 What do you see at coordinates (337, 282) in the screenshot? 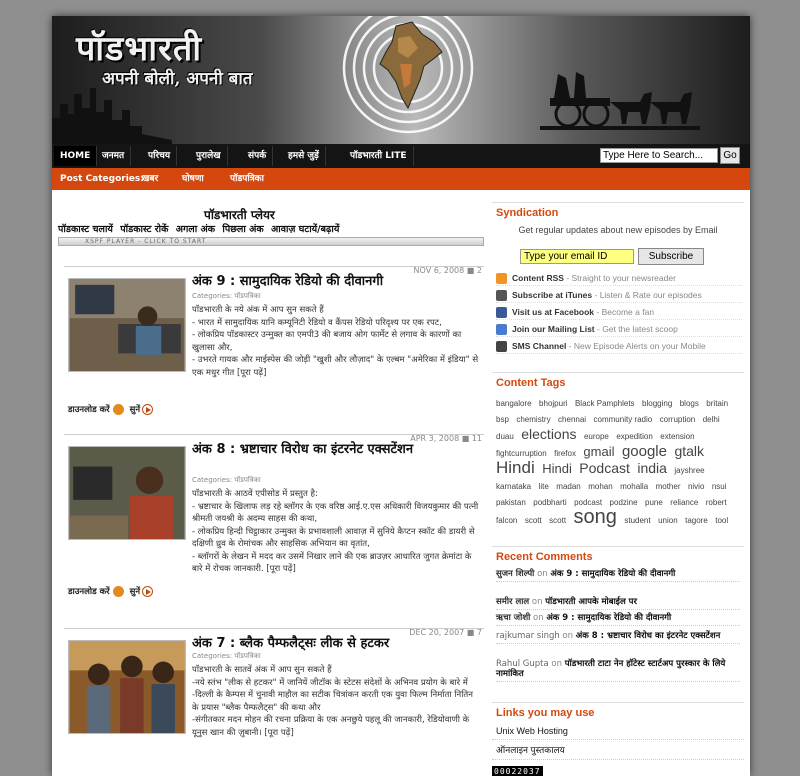
I see `post-title: अंक 9 : सामुदायिक रेडियो की दीवानगी` at bounding box center [337, 282].